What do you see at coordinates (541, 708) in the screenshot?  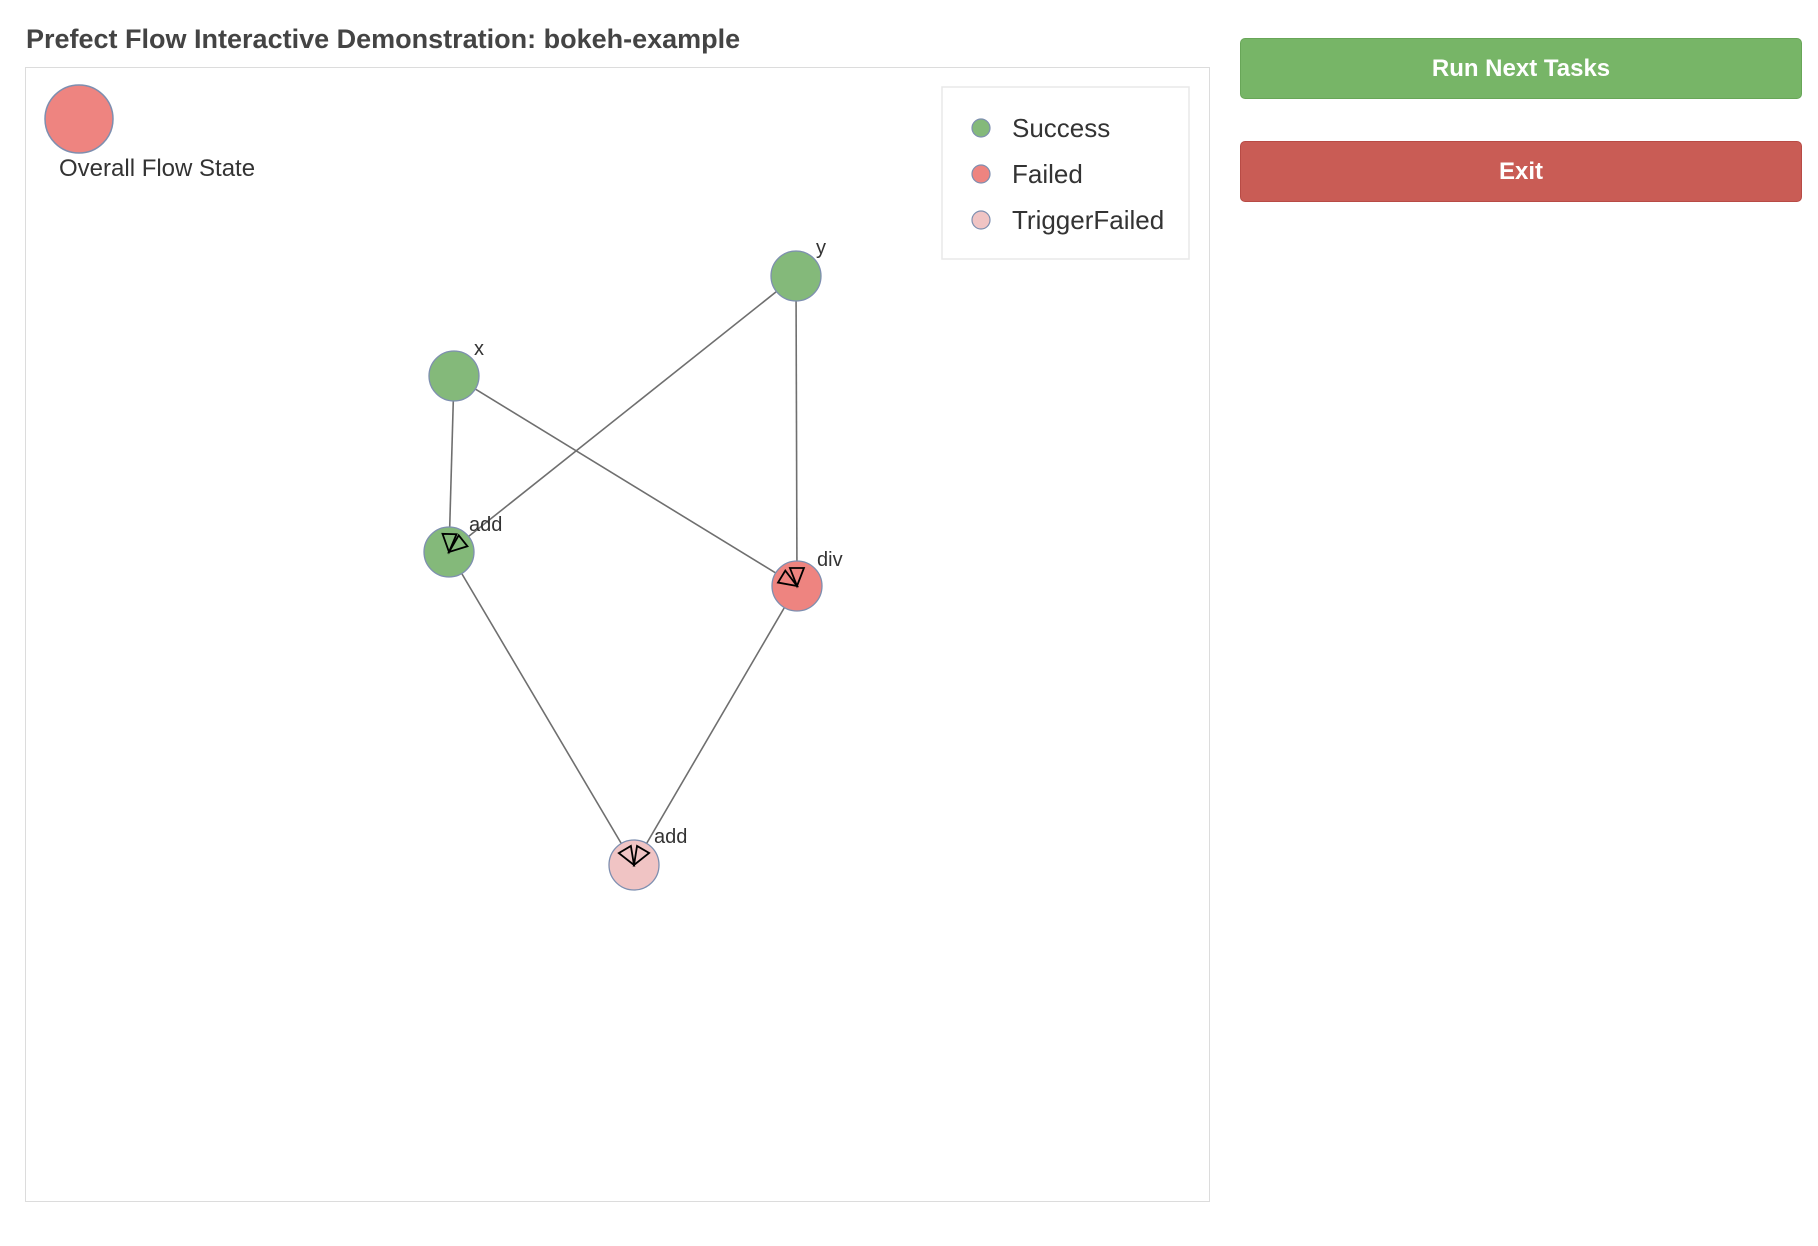 I see `edge-add1-to-add2` at bounding box center [541, 708].